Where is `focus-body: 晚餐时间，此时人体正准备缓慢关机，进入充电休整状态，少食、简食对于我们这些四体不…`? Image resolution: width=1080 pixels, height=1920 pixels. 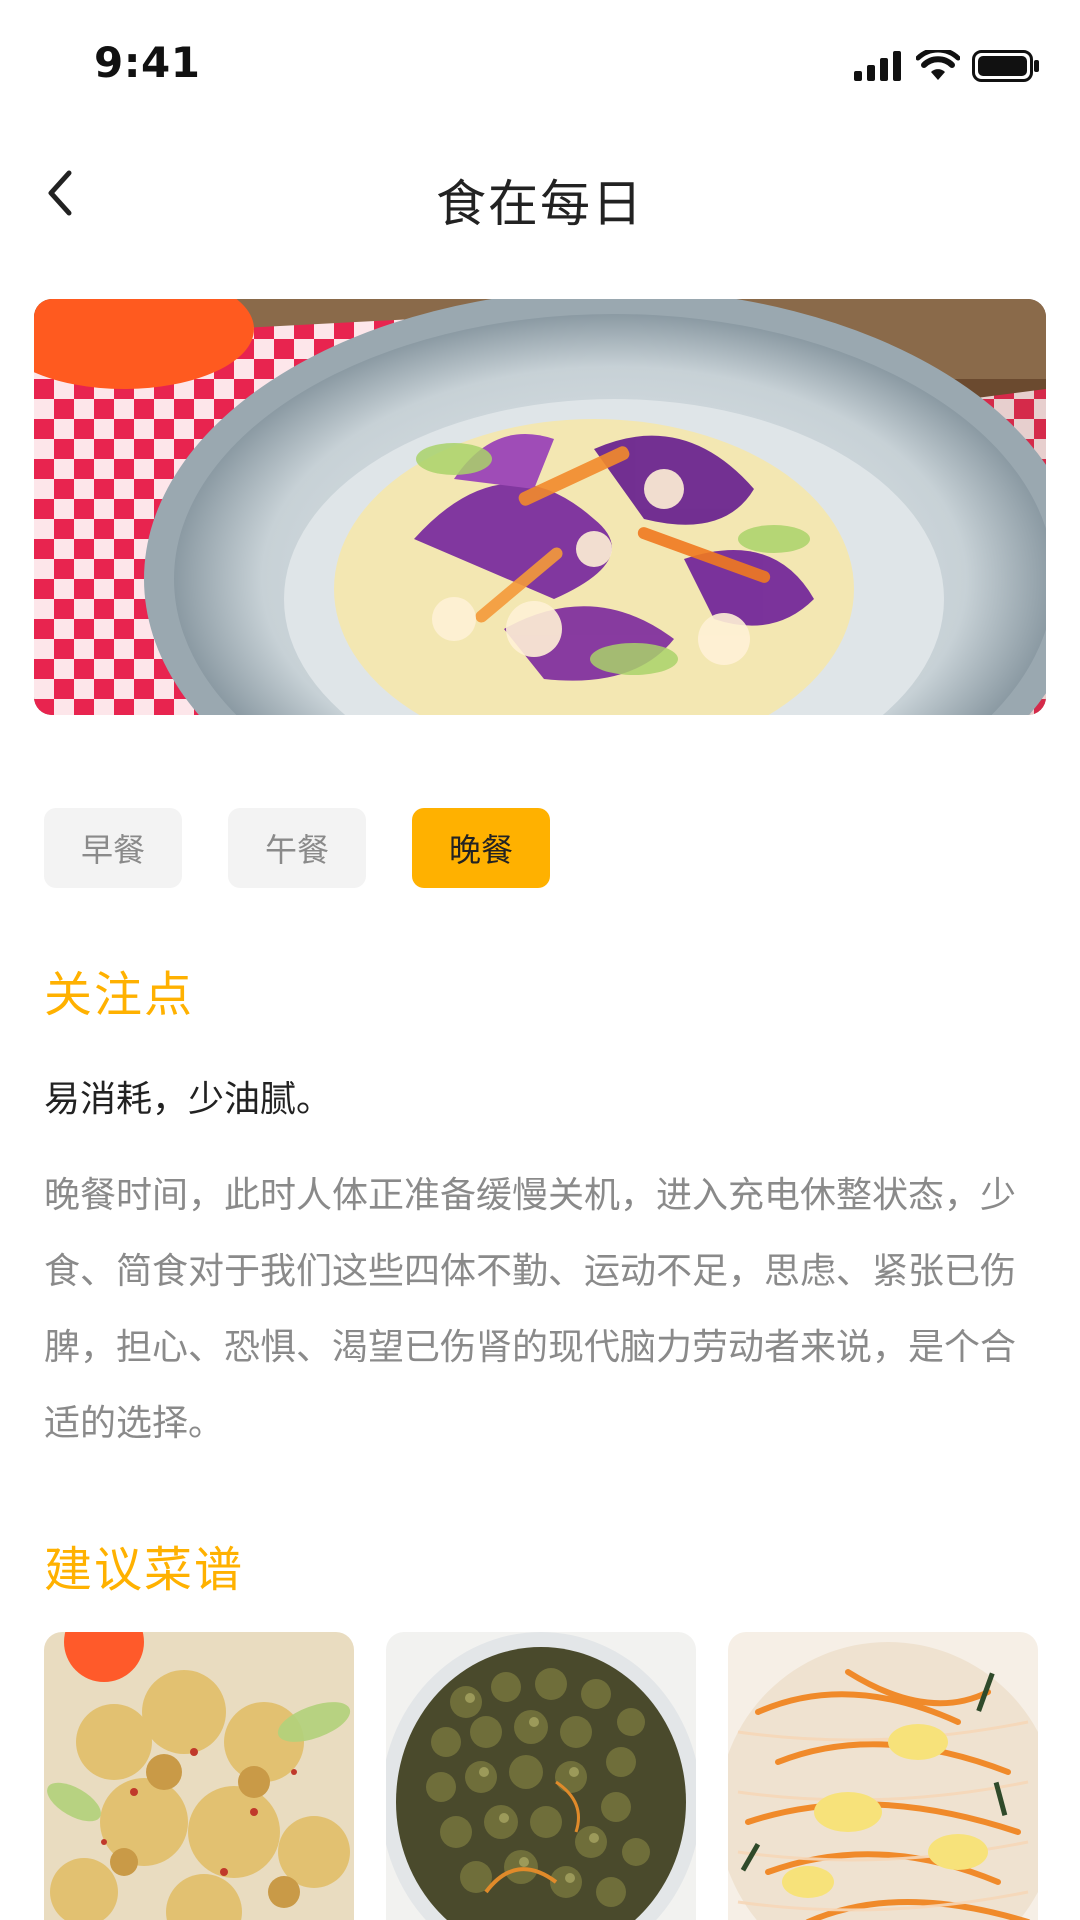 focus-body: 晚餐时间，此时人体正准备缓慢关机，进入充电休整状态，少食、简食对于我们这些四体不… is located at coordinates (530, 1309).